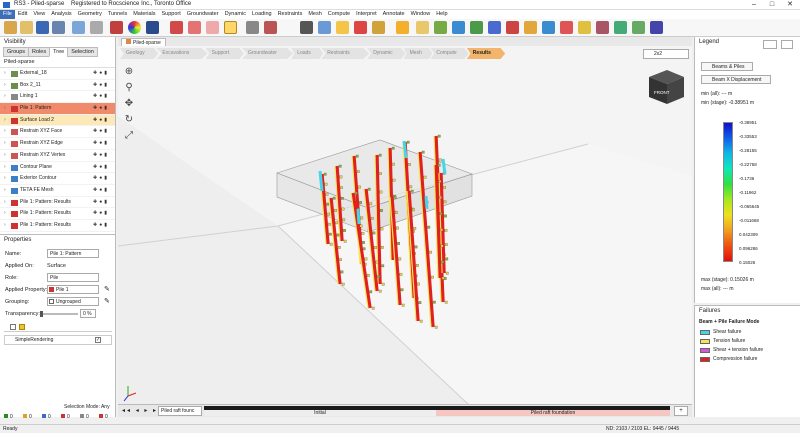  What do you see at coordinates (494, 27) in the screenshot?
I see `cube-navy-icon` at bounding box center [494, 27].